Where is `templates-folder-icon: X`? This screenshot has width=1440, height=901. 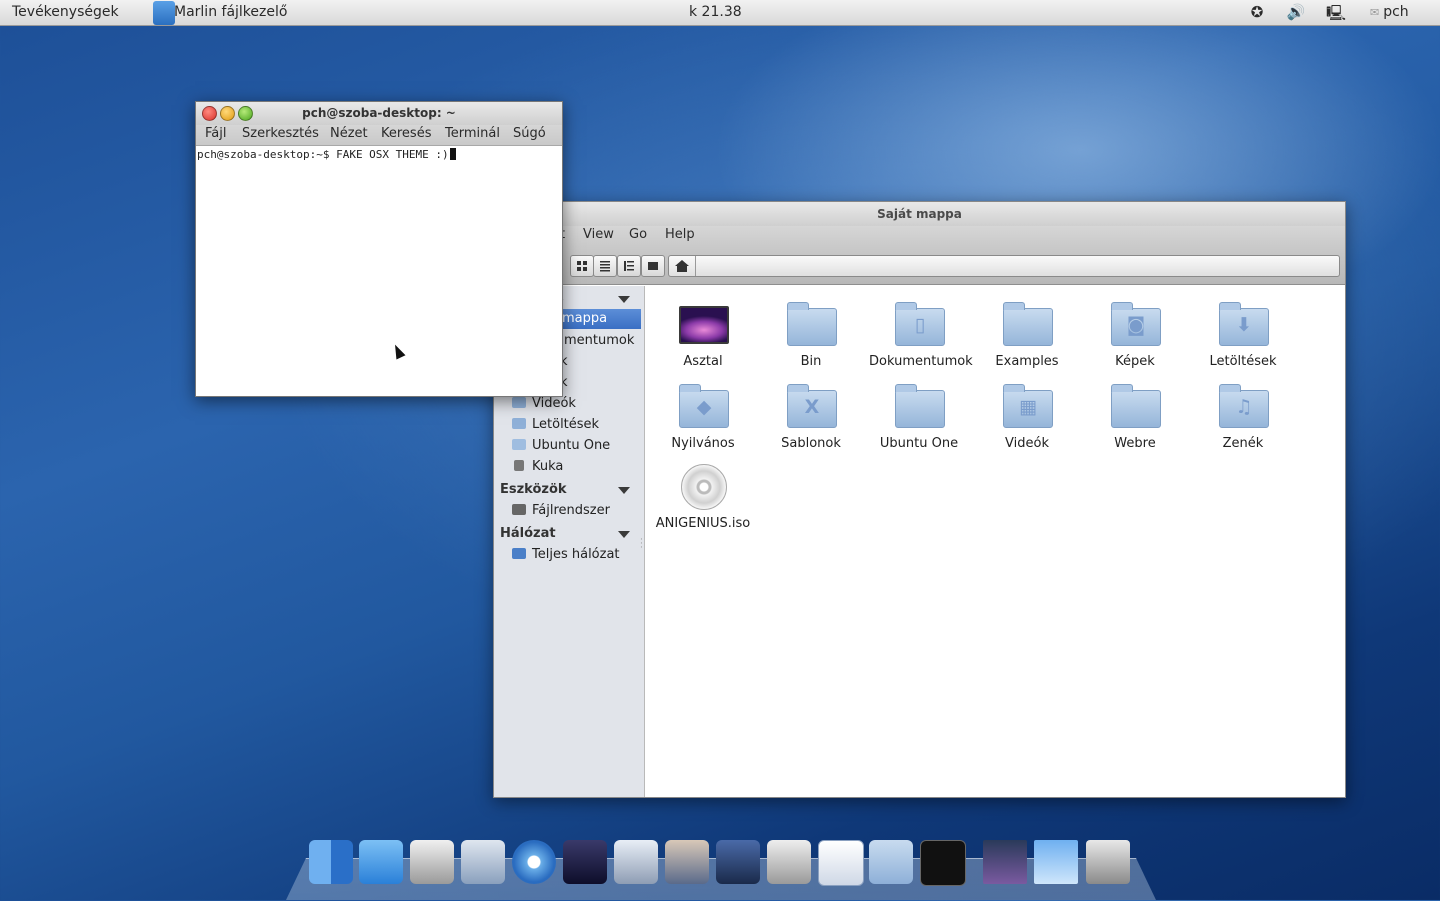 templates-folder-icon: X is located at coordinates (812, 406).